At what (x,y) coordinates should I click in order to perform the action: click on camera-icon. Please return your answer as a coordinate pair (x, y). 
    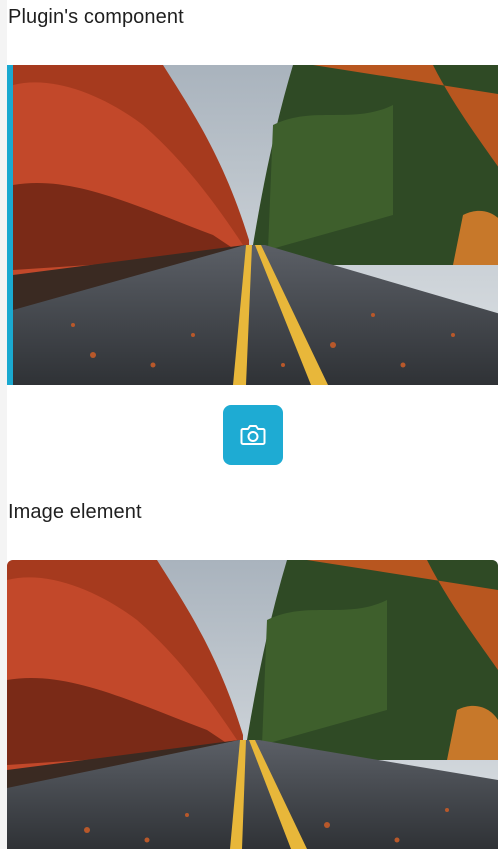
    Looking at the image, I should click on (253, 435).